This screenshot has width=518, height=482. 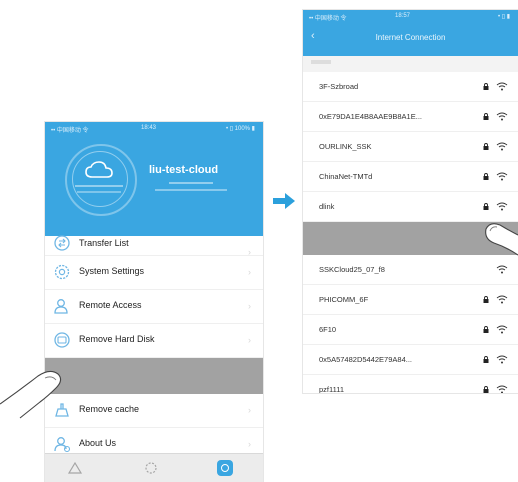 I want to click on menu-item-label: Remove Hard Disk, so click(x=117, y=339).